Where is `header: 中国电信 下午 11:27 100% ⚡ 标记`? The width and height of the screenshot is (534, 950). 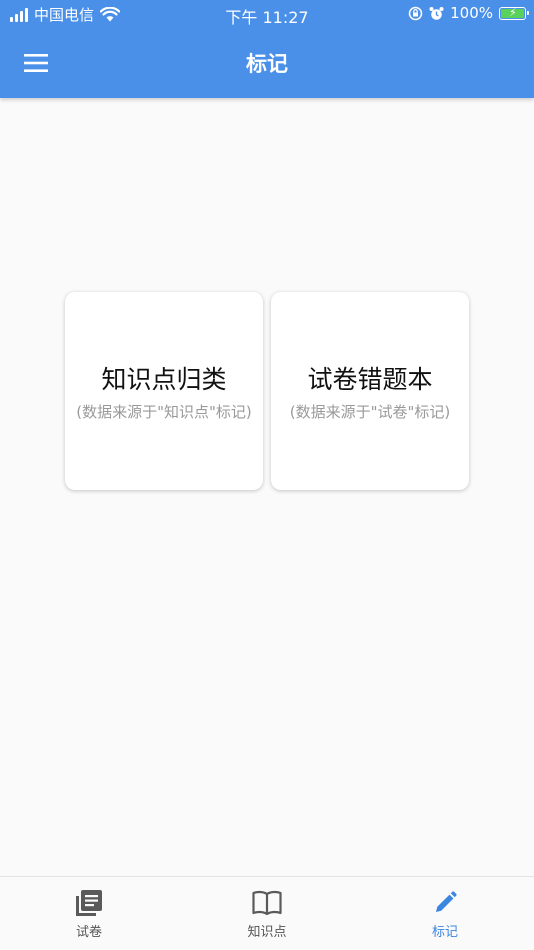
header: 中国电信 下午 11:27 100% ⚡ 标记 is located at coordinates (267, 49).